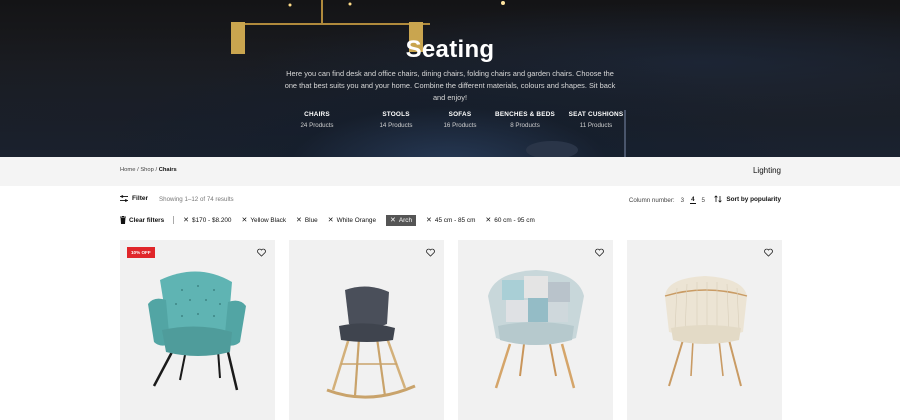 Image resolution: width=900 pixels, height=420 pixels. I want to click on category-count: 11 Products, so click(596, 125).